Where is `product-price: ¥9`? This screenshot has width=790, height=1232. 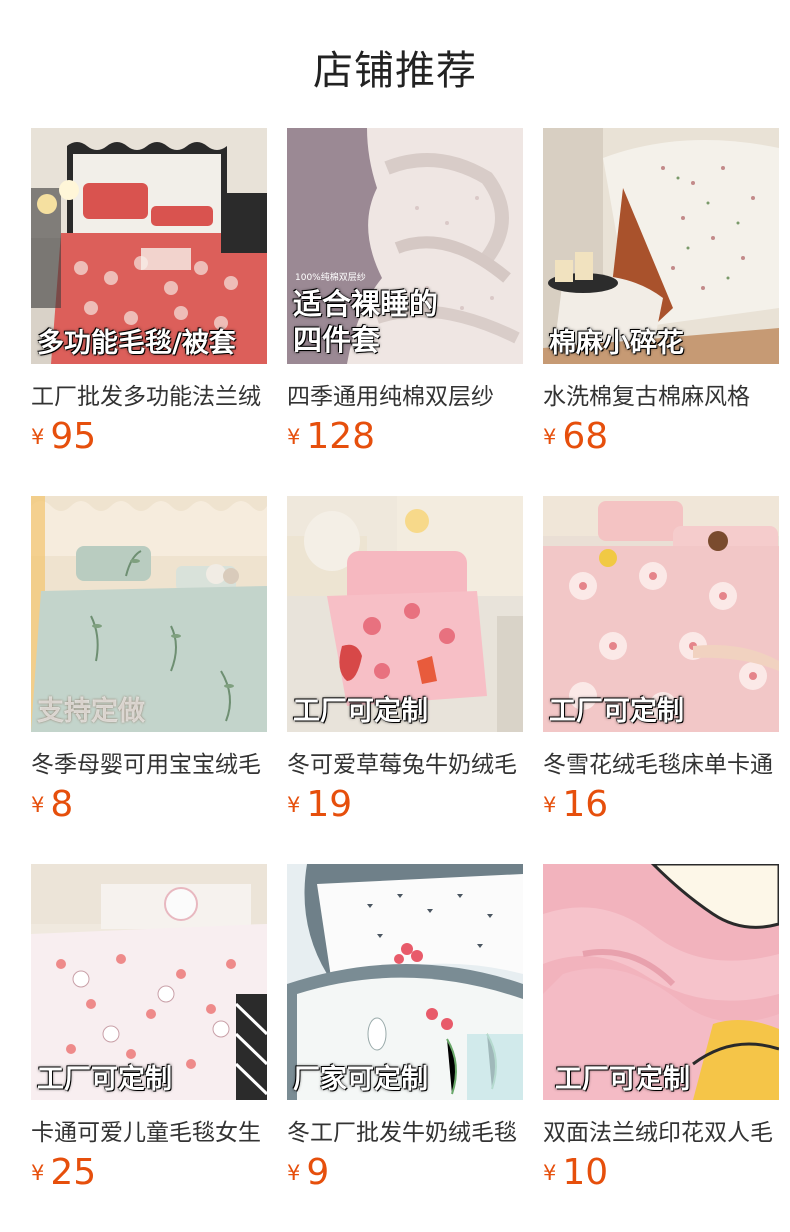
product-price: ¥9 is located at coordinates (308, 1172).